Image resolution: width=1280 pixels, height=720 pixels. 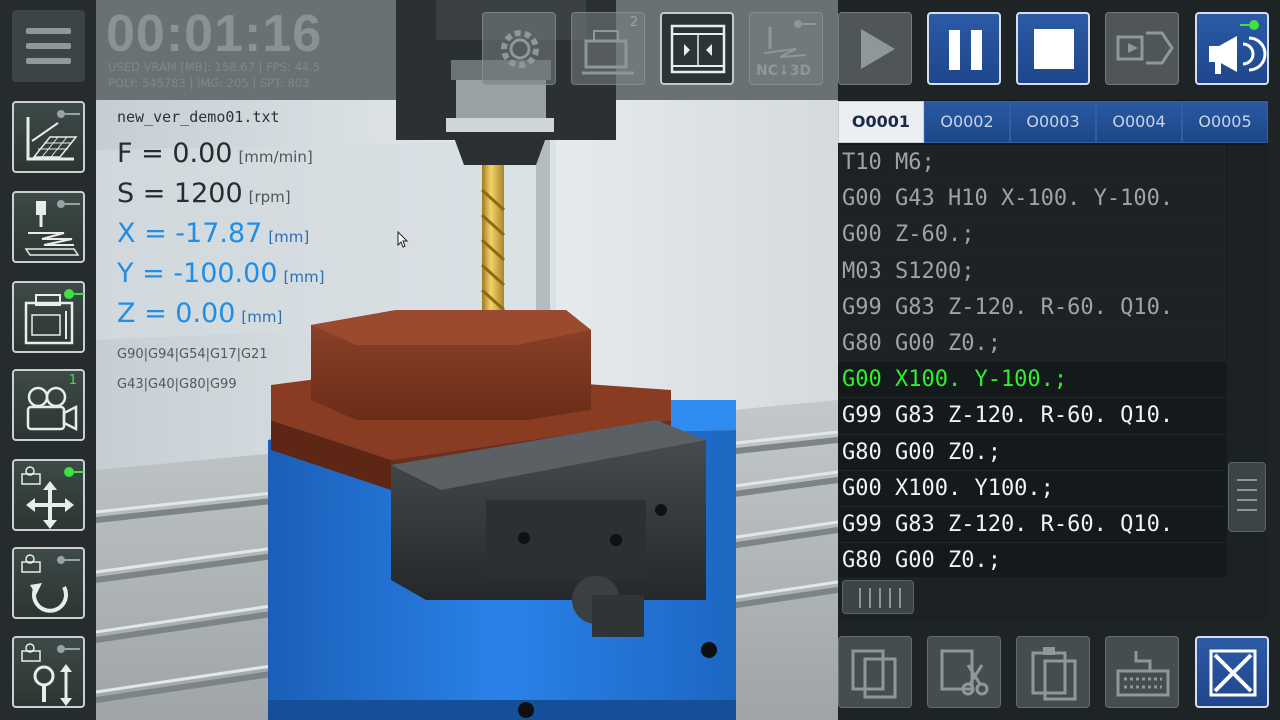 I want to click on spindle-readout: S = 1200 [rpm], so click(x=204, y=193).